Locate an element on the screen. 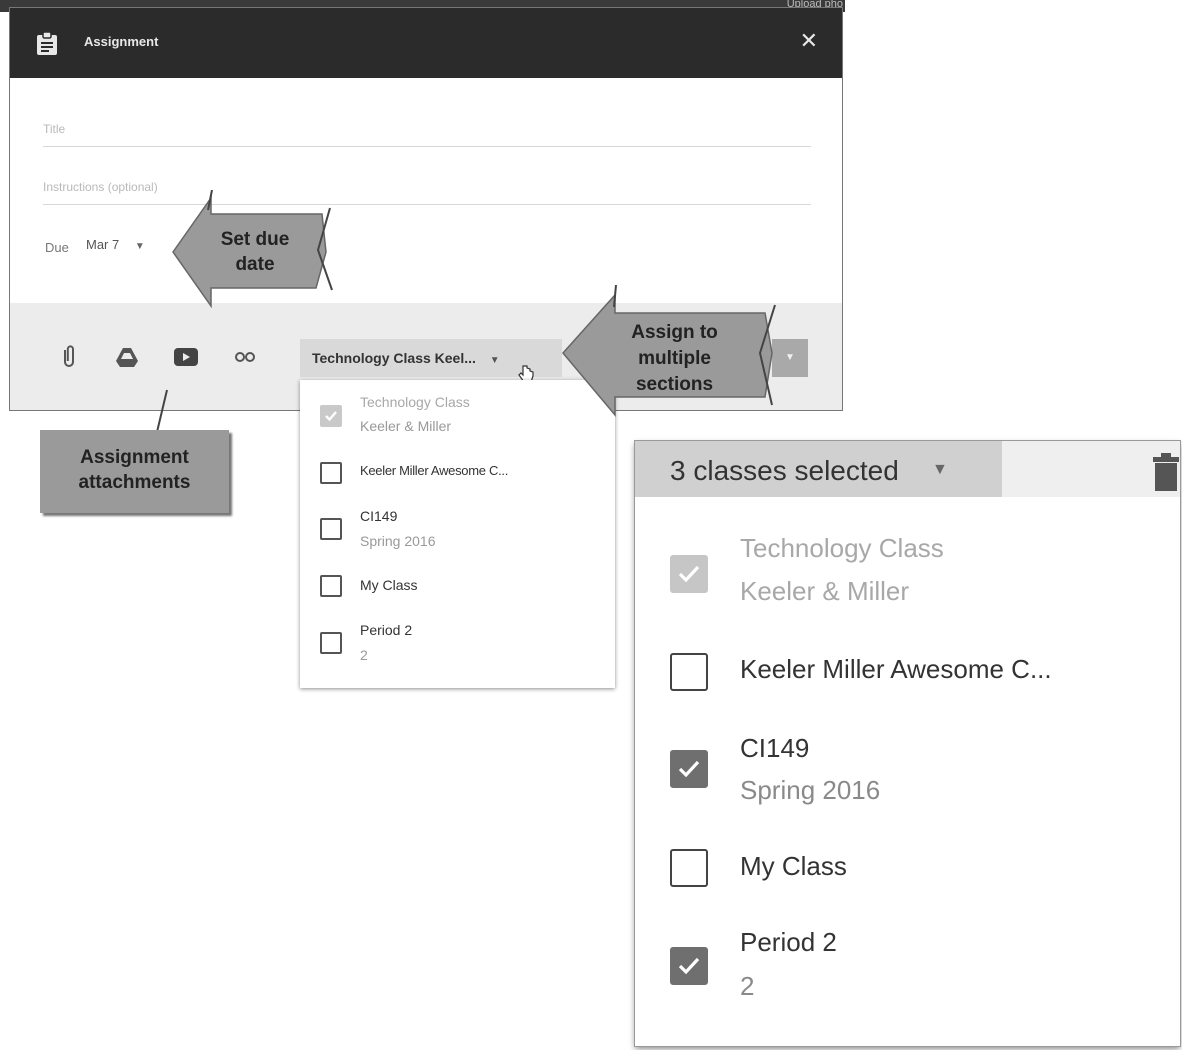 This screenshot has width=1182, height=1050. youtube-icon is located at coordinates (186, 357).